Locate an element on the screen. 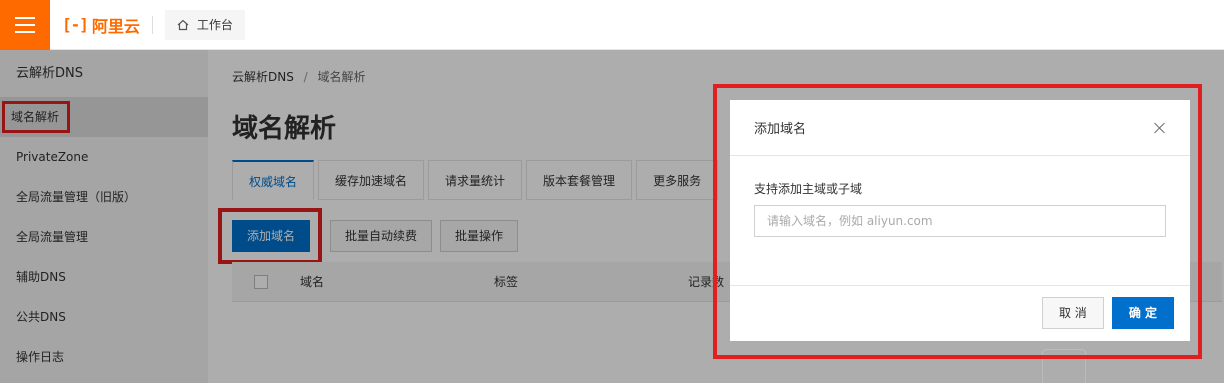  workbench-button: 工作台 is located at coordinates (204, 24).